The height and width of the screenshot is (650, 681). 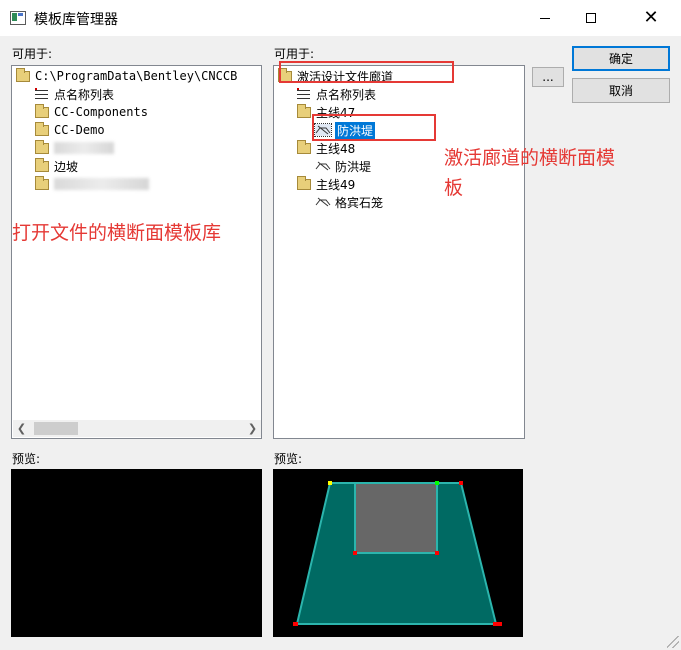 I want to click on tree-item-cc-components: CC-Components, so click(x=91, y=112).